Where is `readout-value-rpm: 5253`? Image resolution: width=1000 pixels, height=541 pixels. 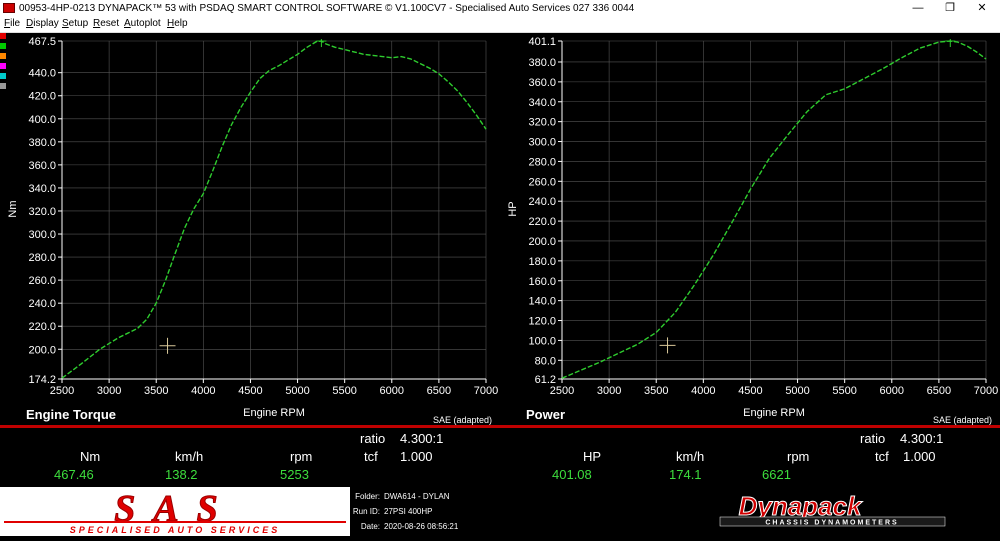 readout-value-rpm: 5253 is located at coordinates (294, 474).